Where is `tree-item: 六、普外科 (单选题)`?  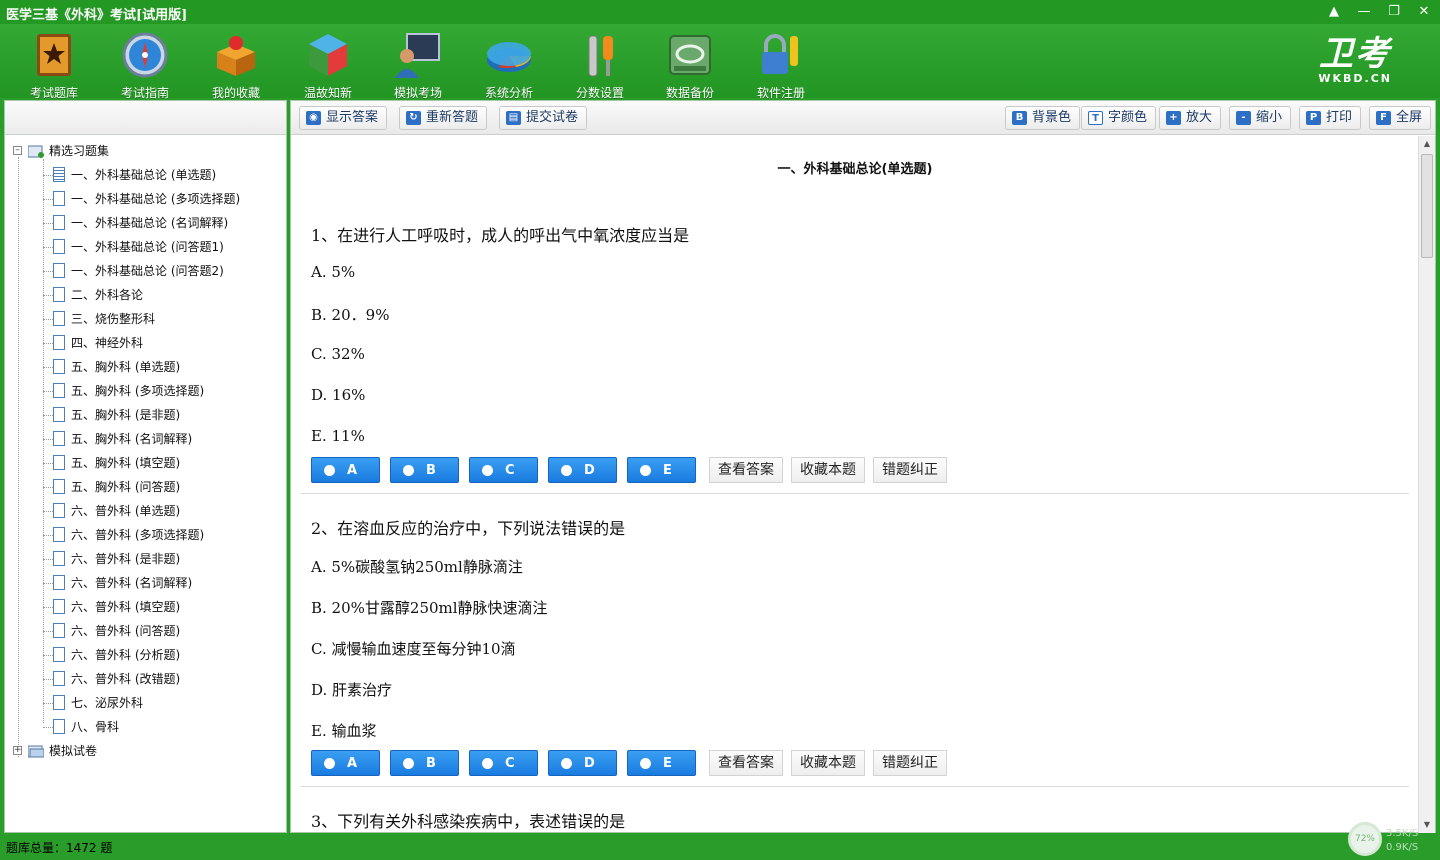
tree-item: 六、普外科 (单选题) is located at coordinates (145, 511).